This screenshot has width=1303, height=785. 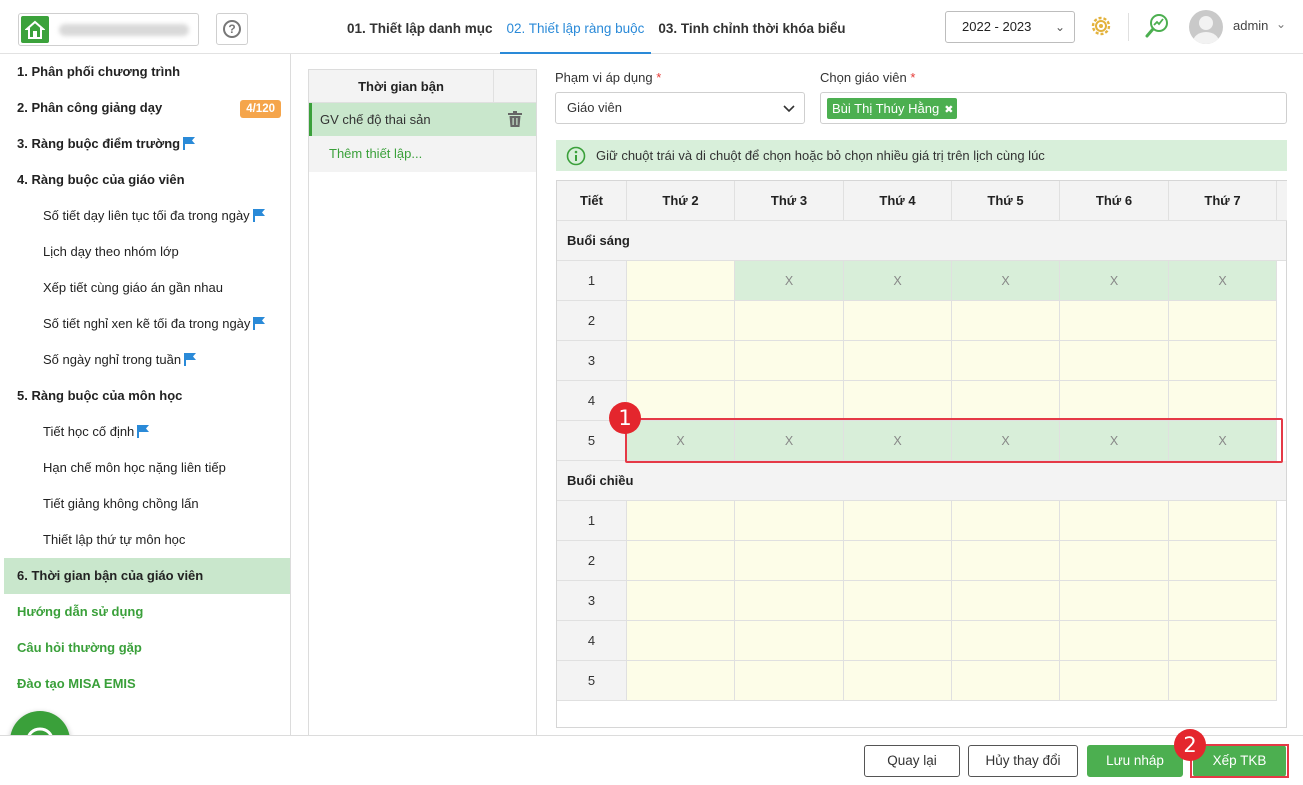 I want to click on sidebar-link-user-guide: Hướng dẫn sử dụng, so click(x=147, y=612).